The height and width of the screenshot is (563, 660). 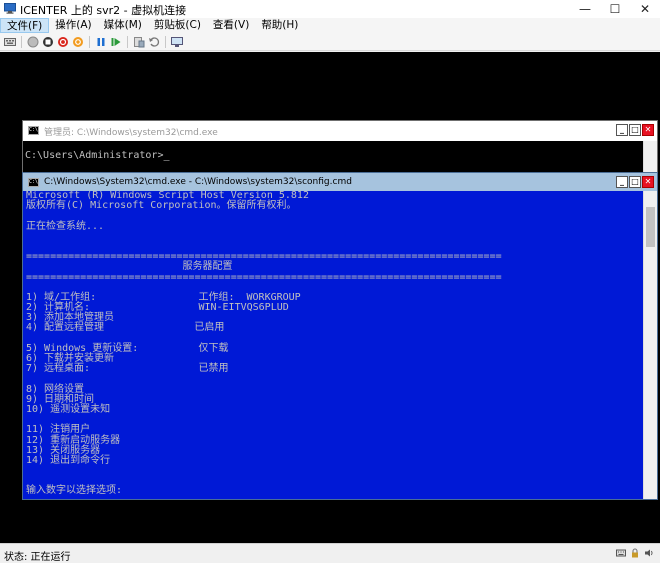 What do you see at coordinates (116, 42) in the screenshot?
I see `reset-icon` at bounding box center [116, 42].